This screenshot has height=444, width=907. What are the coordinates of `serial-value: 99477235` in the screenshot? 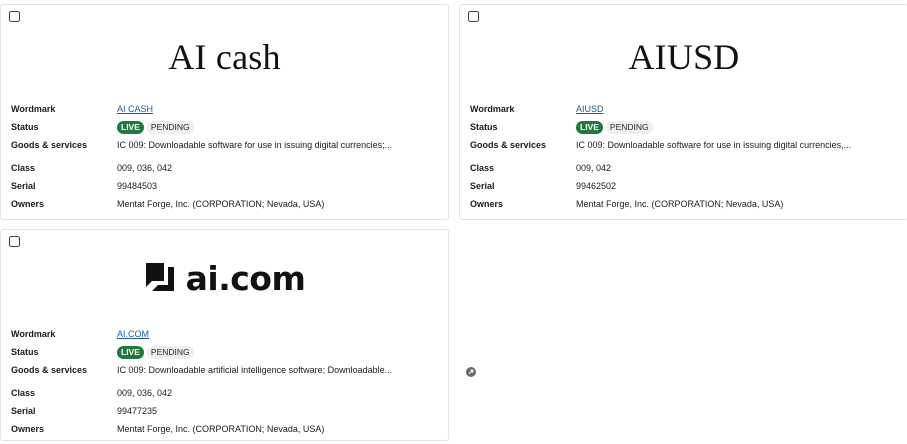 It's located at (137, 411).